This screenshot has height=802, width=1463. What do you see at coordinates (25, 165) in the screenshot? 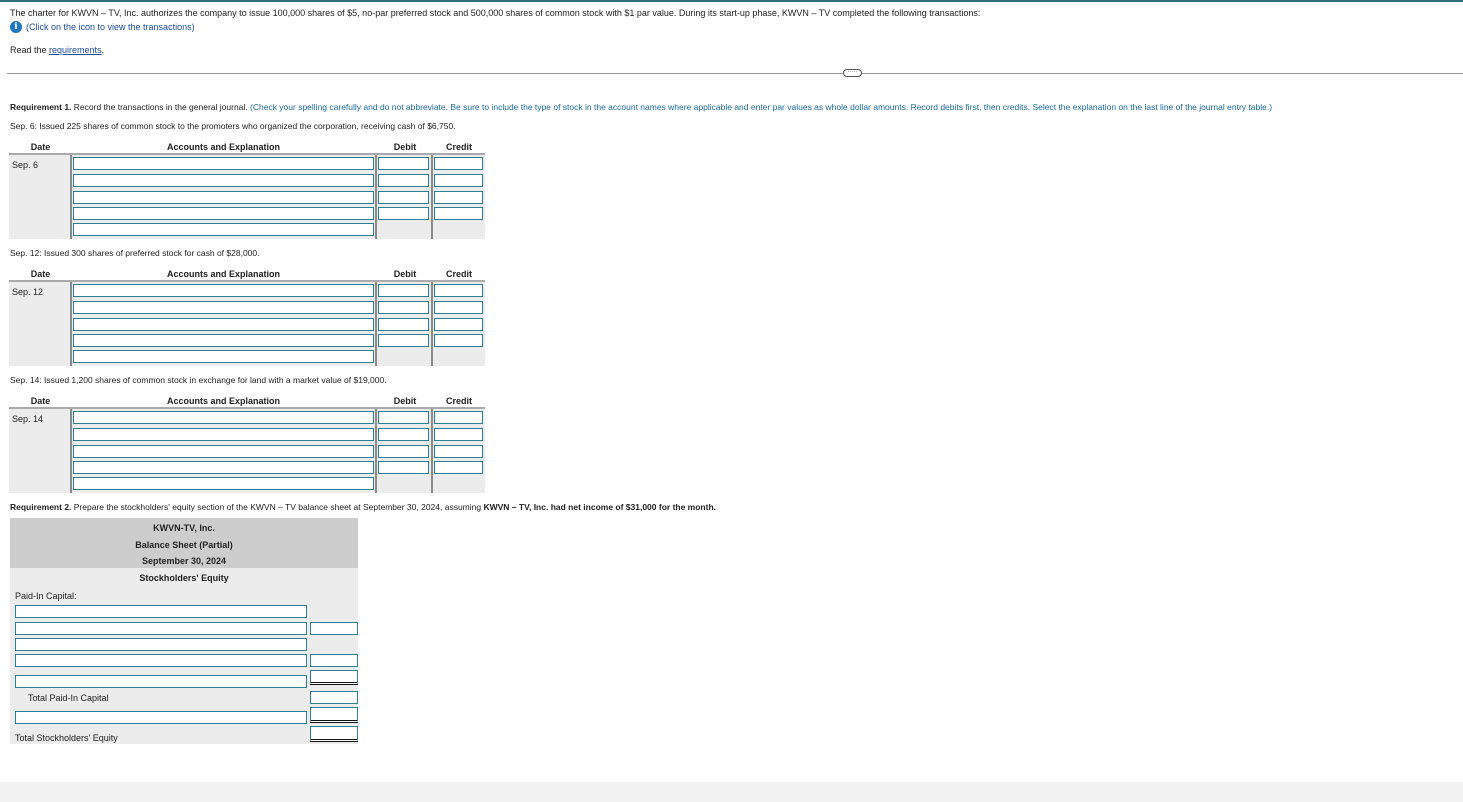
I see `entry-date: Sep. 6` at bounding box center [25, 165].